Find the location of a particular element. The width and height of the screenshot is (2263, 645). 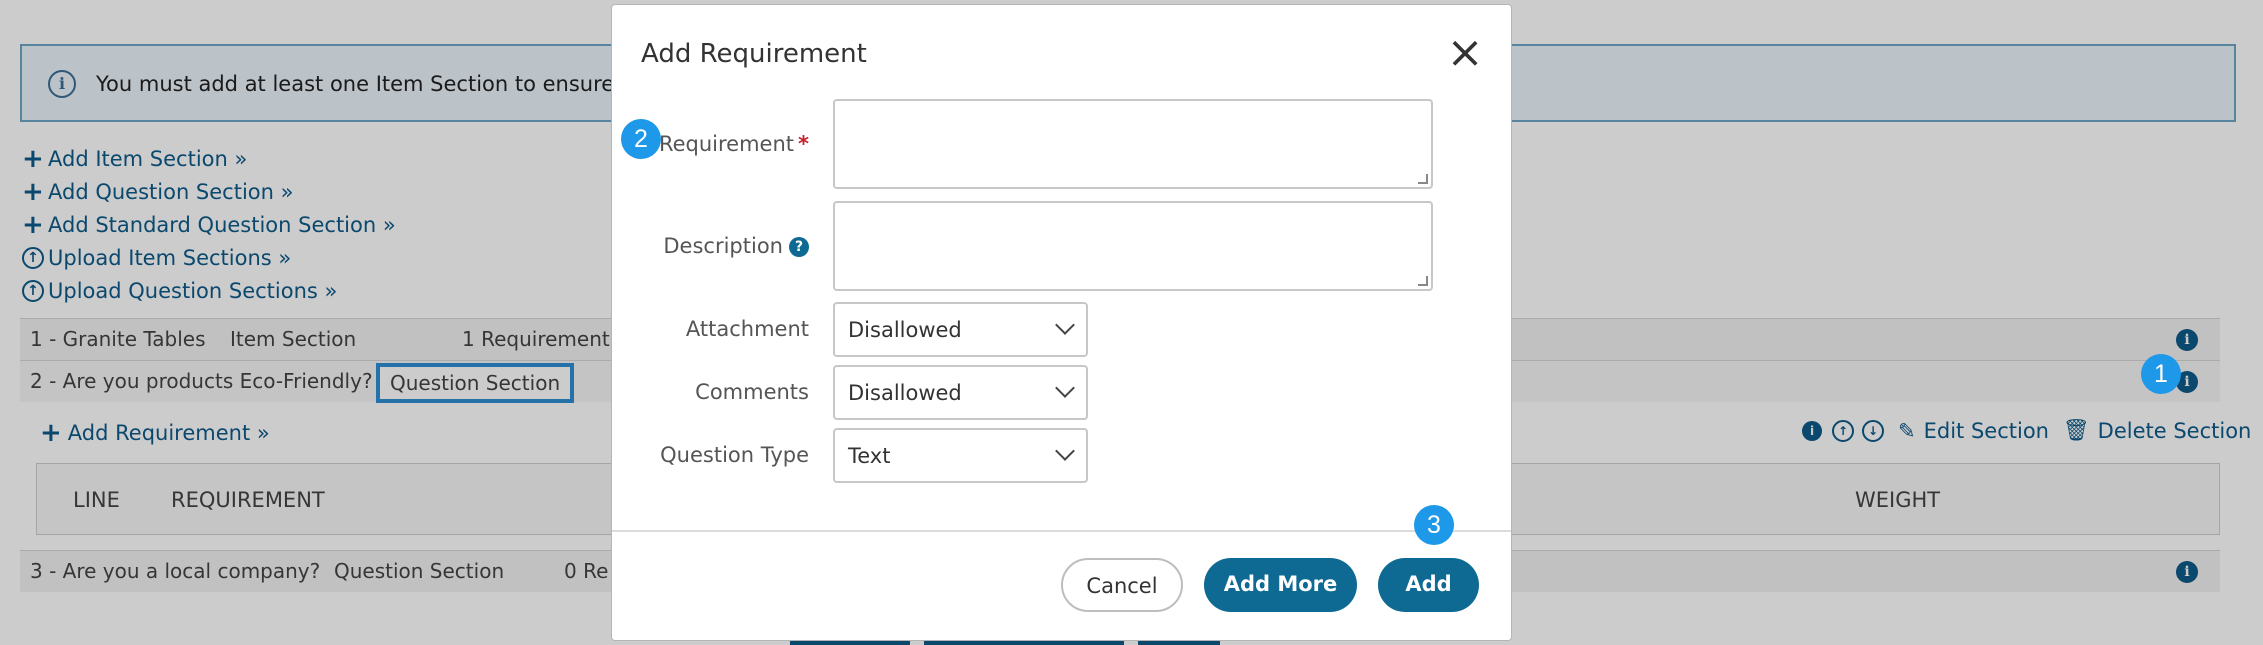

cancel-button: Cancel is located at coordinates (1122, 585).